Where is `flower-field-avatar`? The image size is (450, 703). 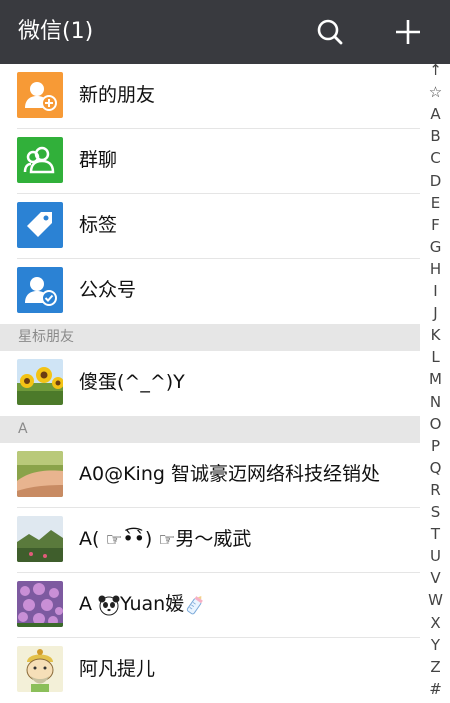 flower-field-avatar is located at coordinates (40, 604).